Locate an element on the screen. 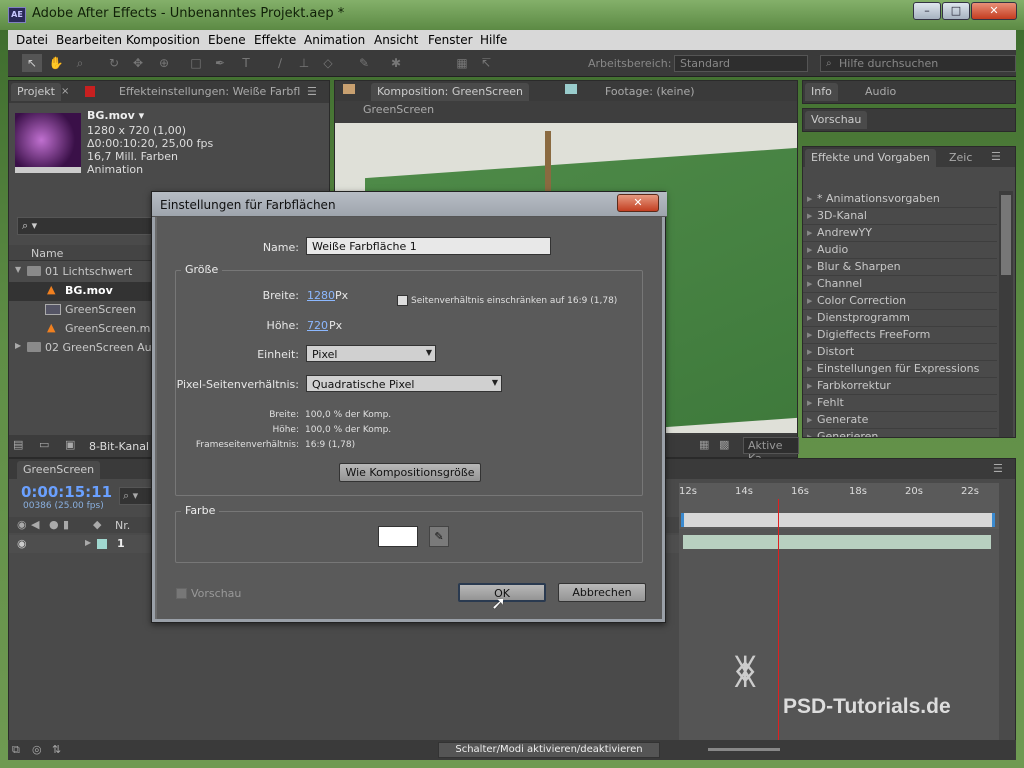  color-swatch is located at coordinates (398, 536).